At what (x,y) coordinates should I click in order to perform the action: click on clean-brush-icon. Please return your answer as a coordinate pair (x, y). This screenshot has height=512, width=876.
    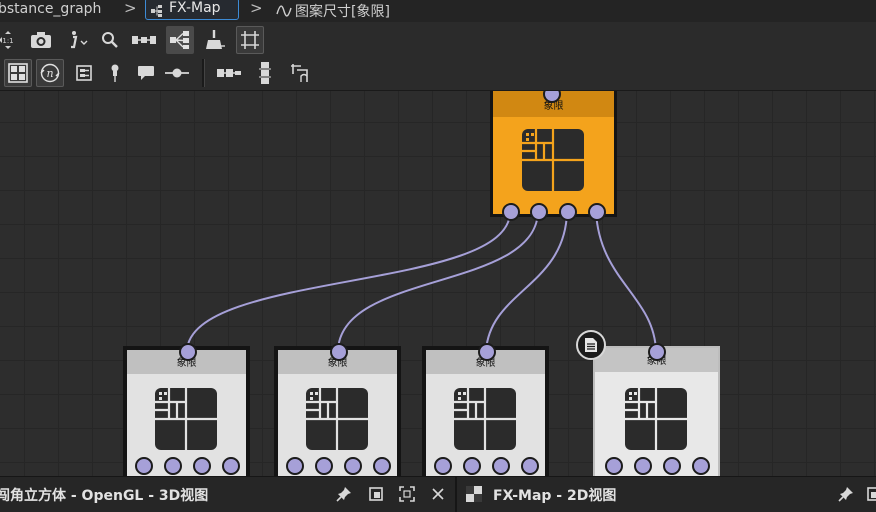
    Looking at the image, I should click on (215, 40).